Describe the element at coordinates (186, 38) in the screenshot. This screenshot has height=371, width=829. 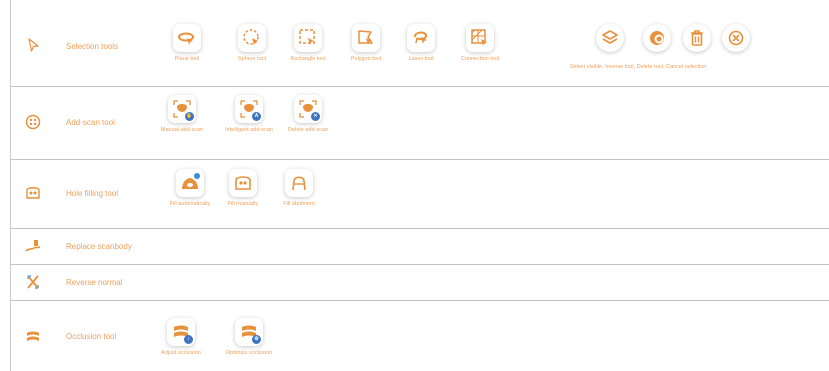
I see `plane-tool-icon` at that location.